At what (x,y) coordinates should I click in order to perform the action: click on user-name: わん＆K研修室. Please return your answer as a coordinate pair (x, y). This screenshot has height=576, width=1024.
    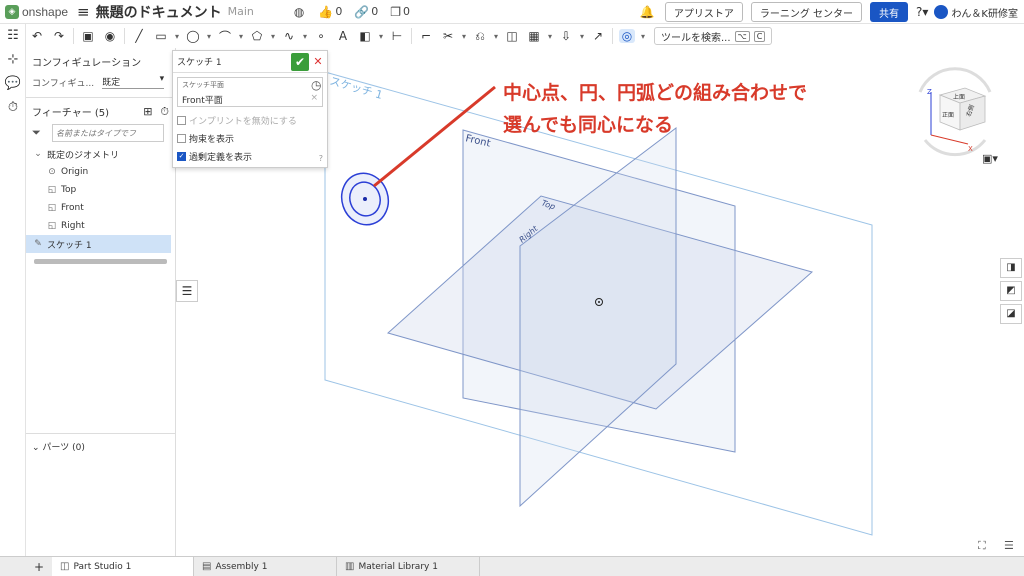
    Looking at the image, I should click on (984, 12).